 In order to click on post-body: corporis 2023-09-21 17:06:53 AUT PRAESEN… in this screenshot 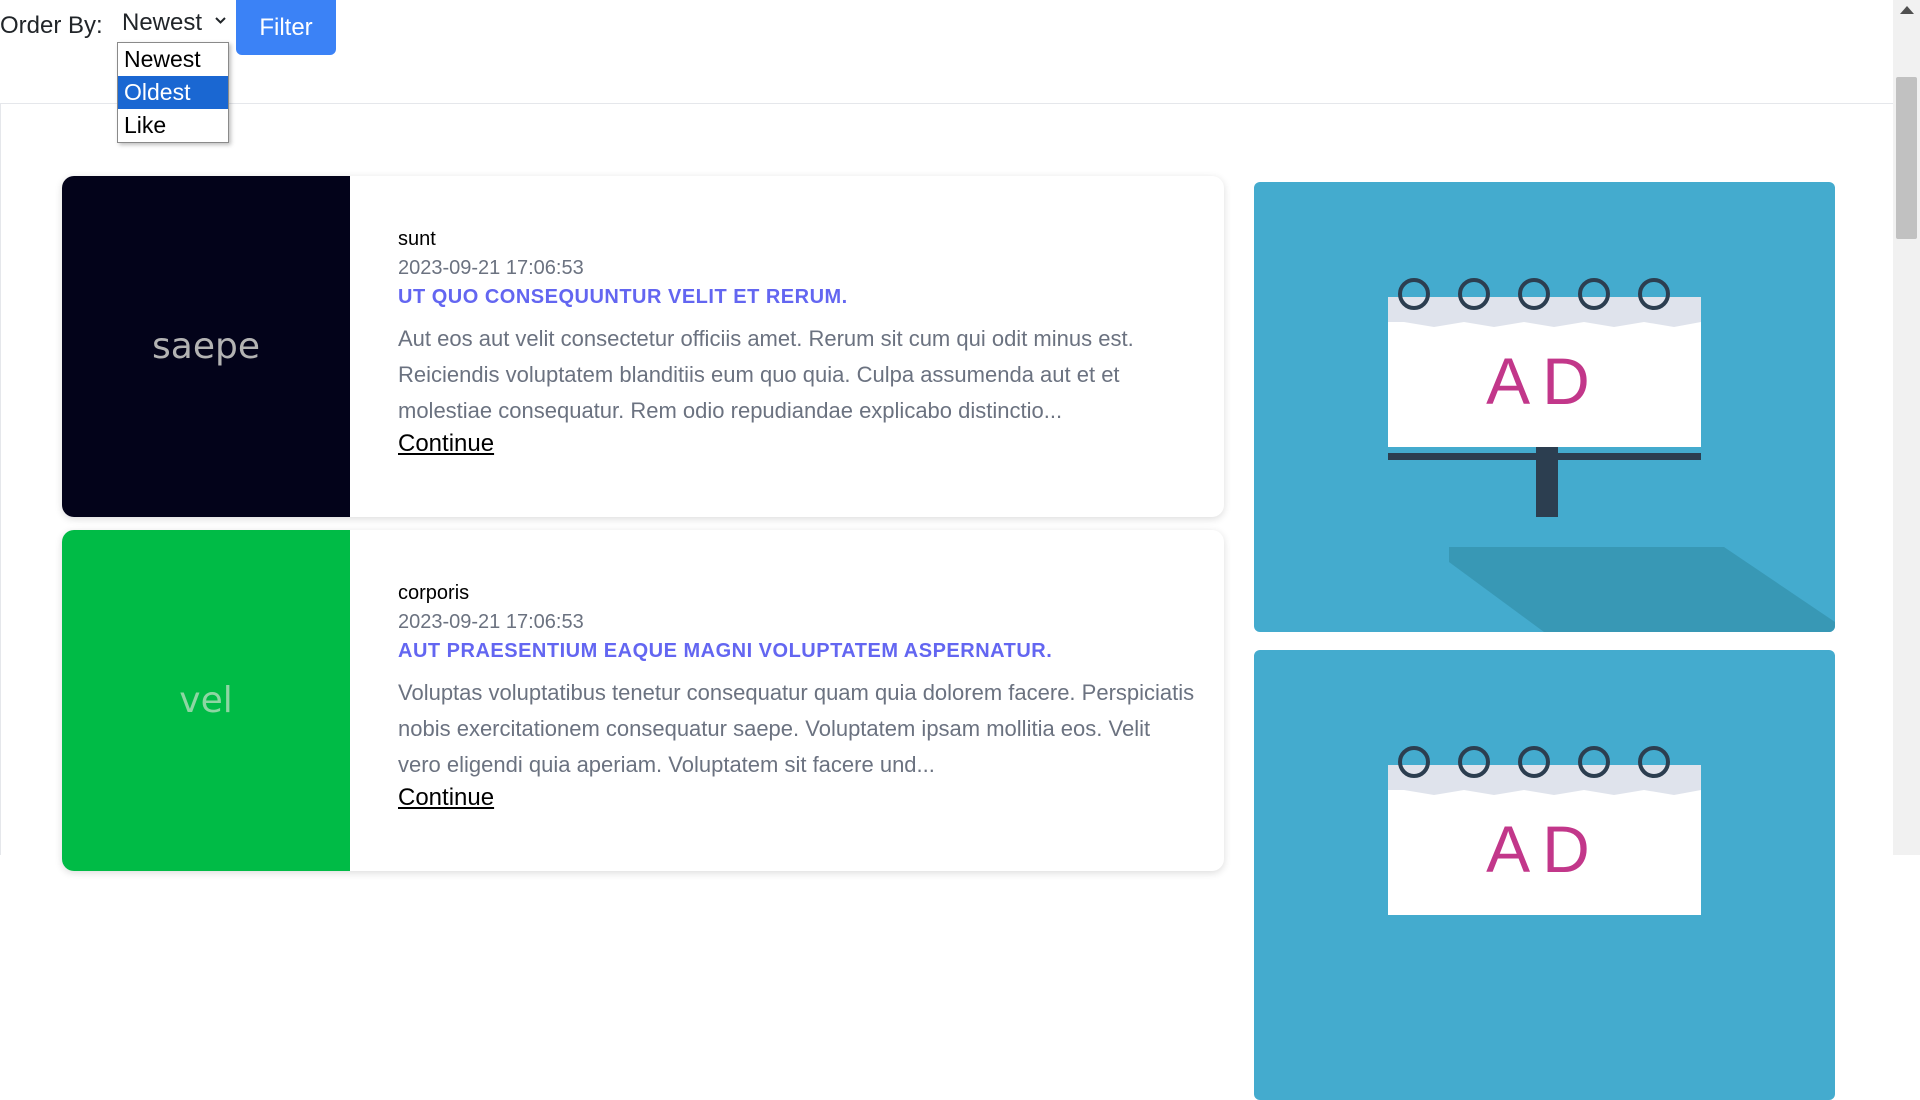, I will do `click(798, 695)`.